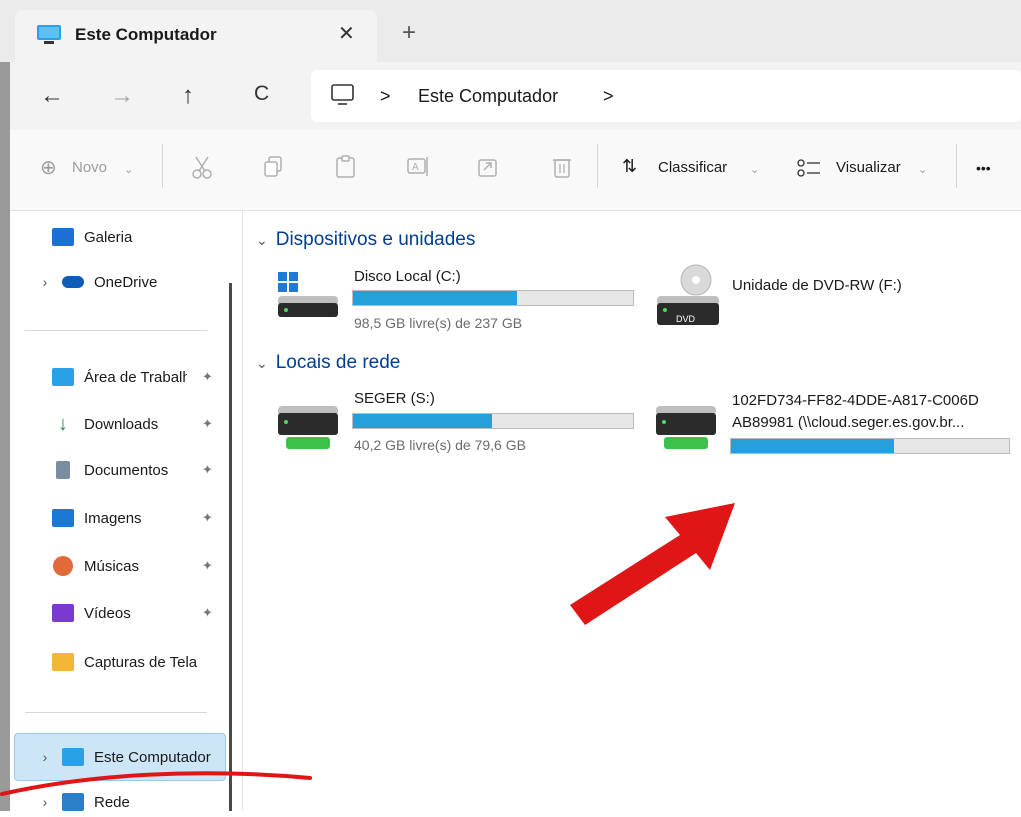 The height and width of the screenshot is (817, 1021). What do you see at coordinates (346, 33) in the screenshot?
I see `close-tab-icon: ✕` at bounding box center [346, 33].